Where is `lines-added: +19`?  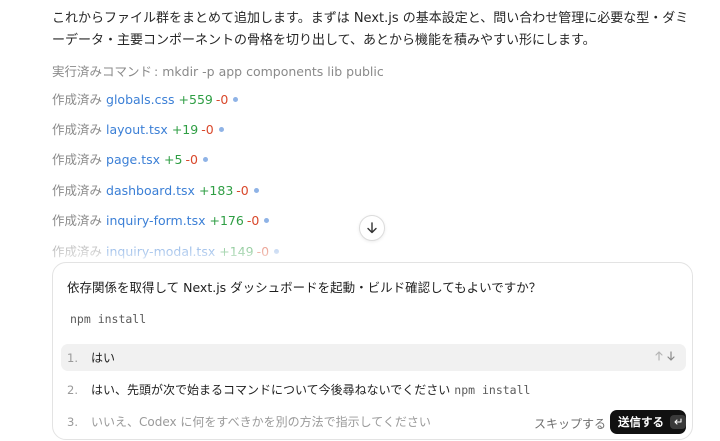 lines-added: +19 is located at coordinates (185, 129).